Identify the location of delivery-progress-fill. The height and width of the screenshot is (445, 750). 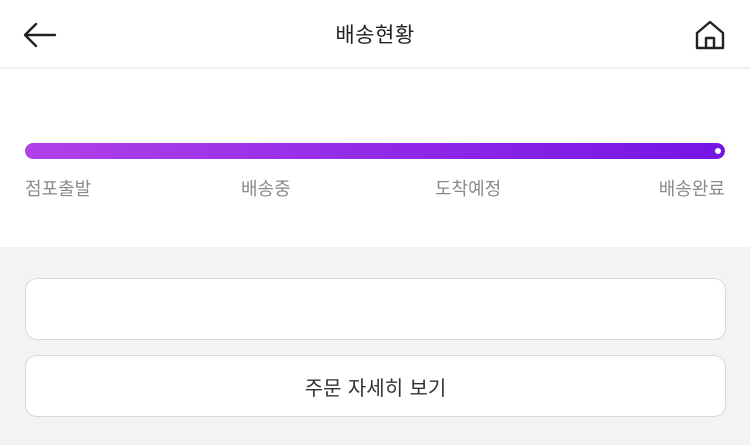
(375, 151).